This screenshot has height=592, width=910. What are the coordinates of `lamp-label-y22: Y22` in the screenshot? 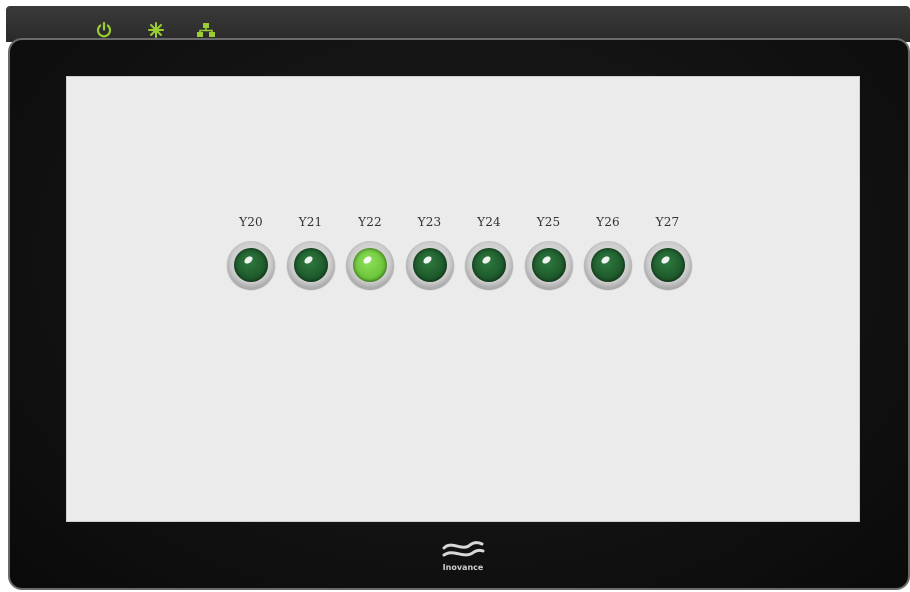 It's located at (370, 222).